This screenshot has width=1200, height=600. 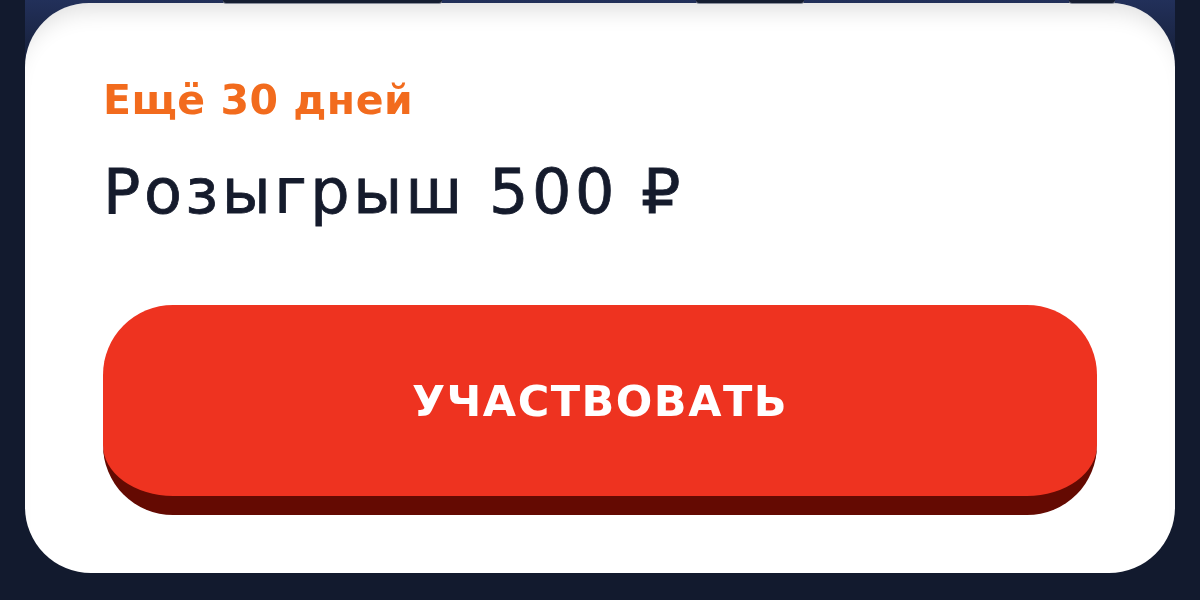 What do you see at coordinates (259, 100) in the screenshot?
I see `countdown-text: Ещё 30 дней` at bounding box center [259, 100].